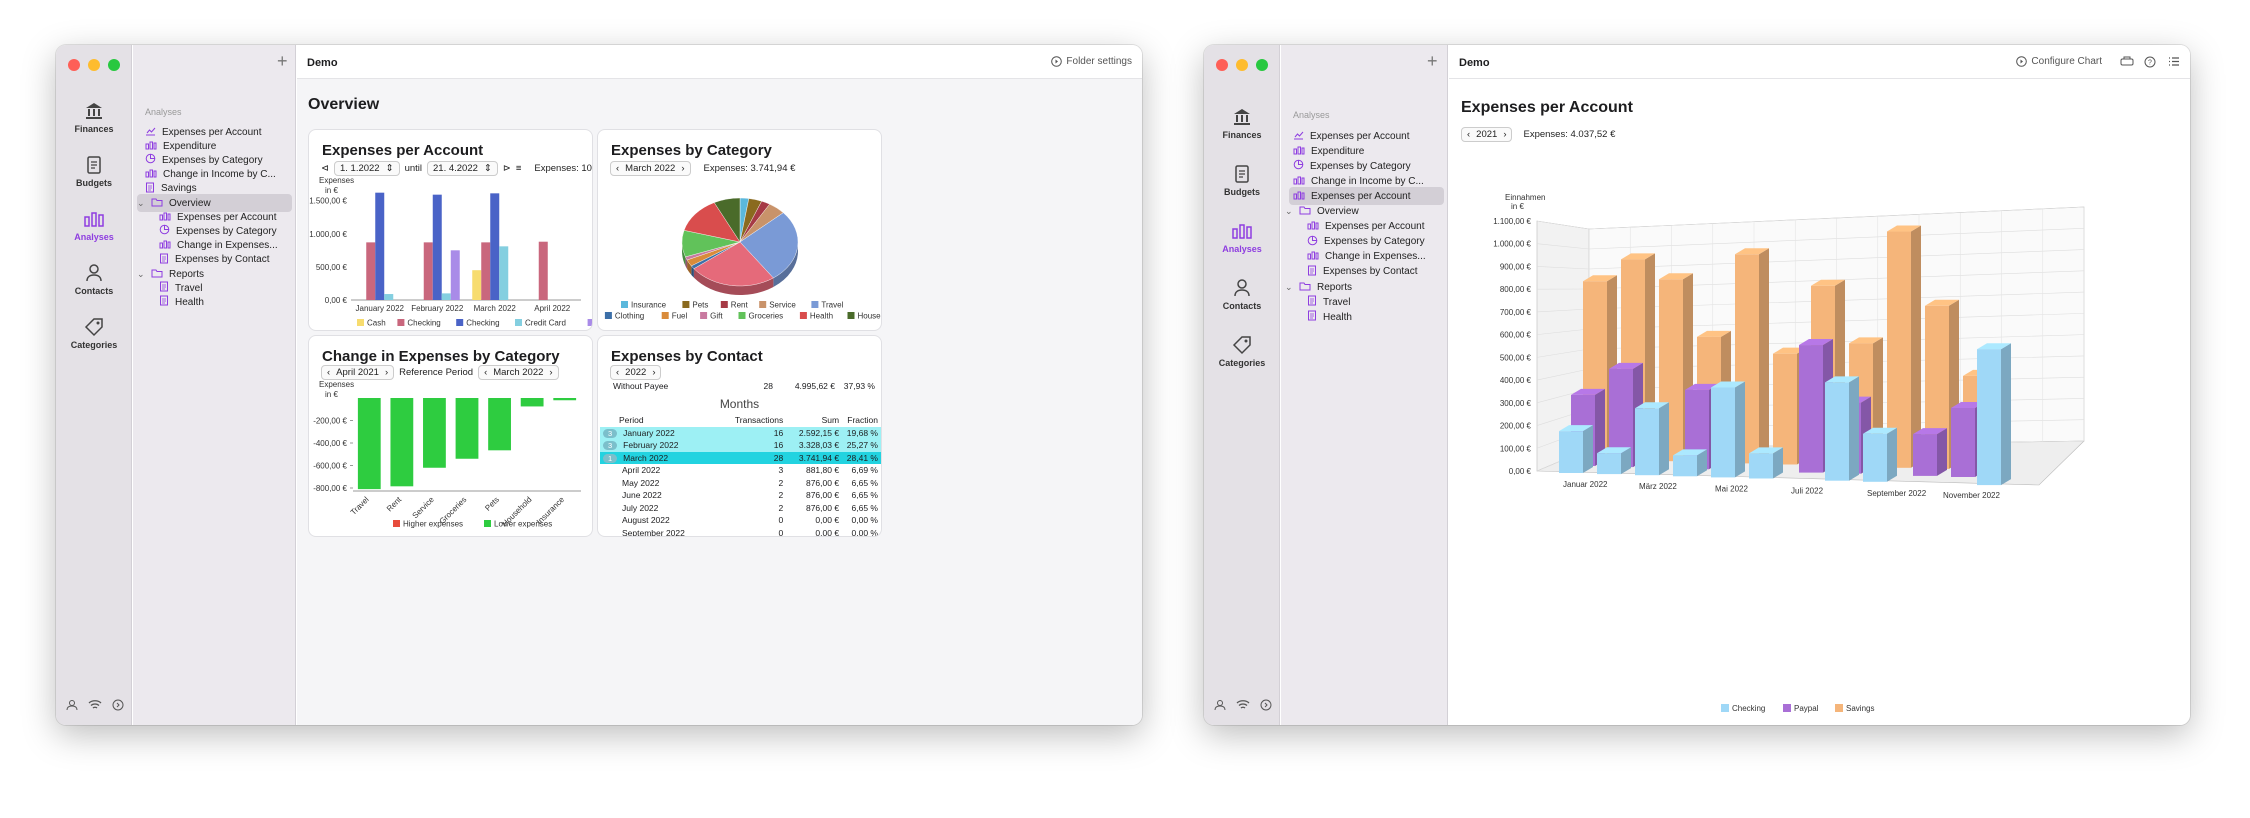  What do you see at coordinates (1337, 317) in the screenshot?
I see `sidebar-item-label: Health` at bounding box center [1337, 317].